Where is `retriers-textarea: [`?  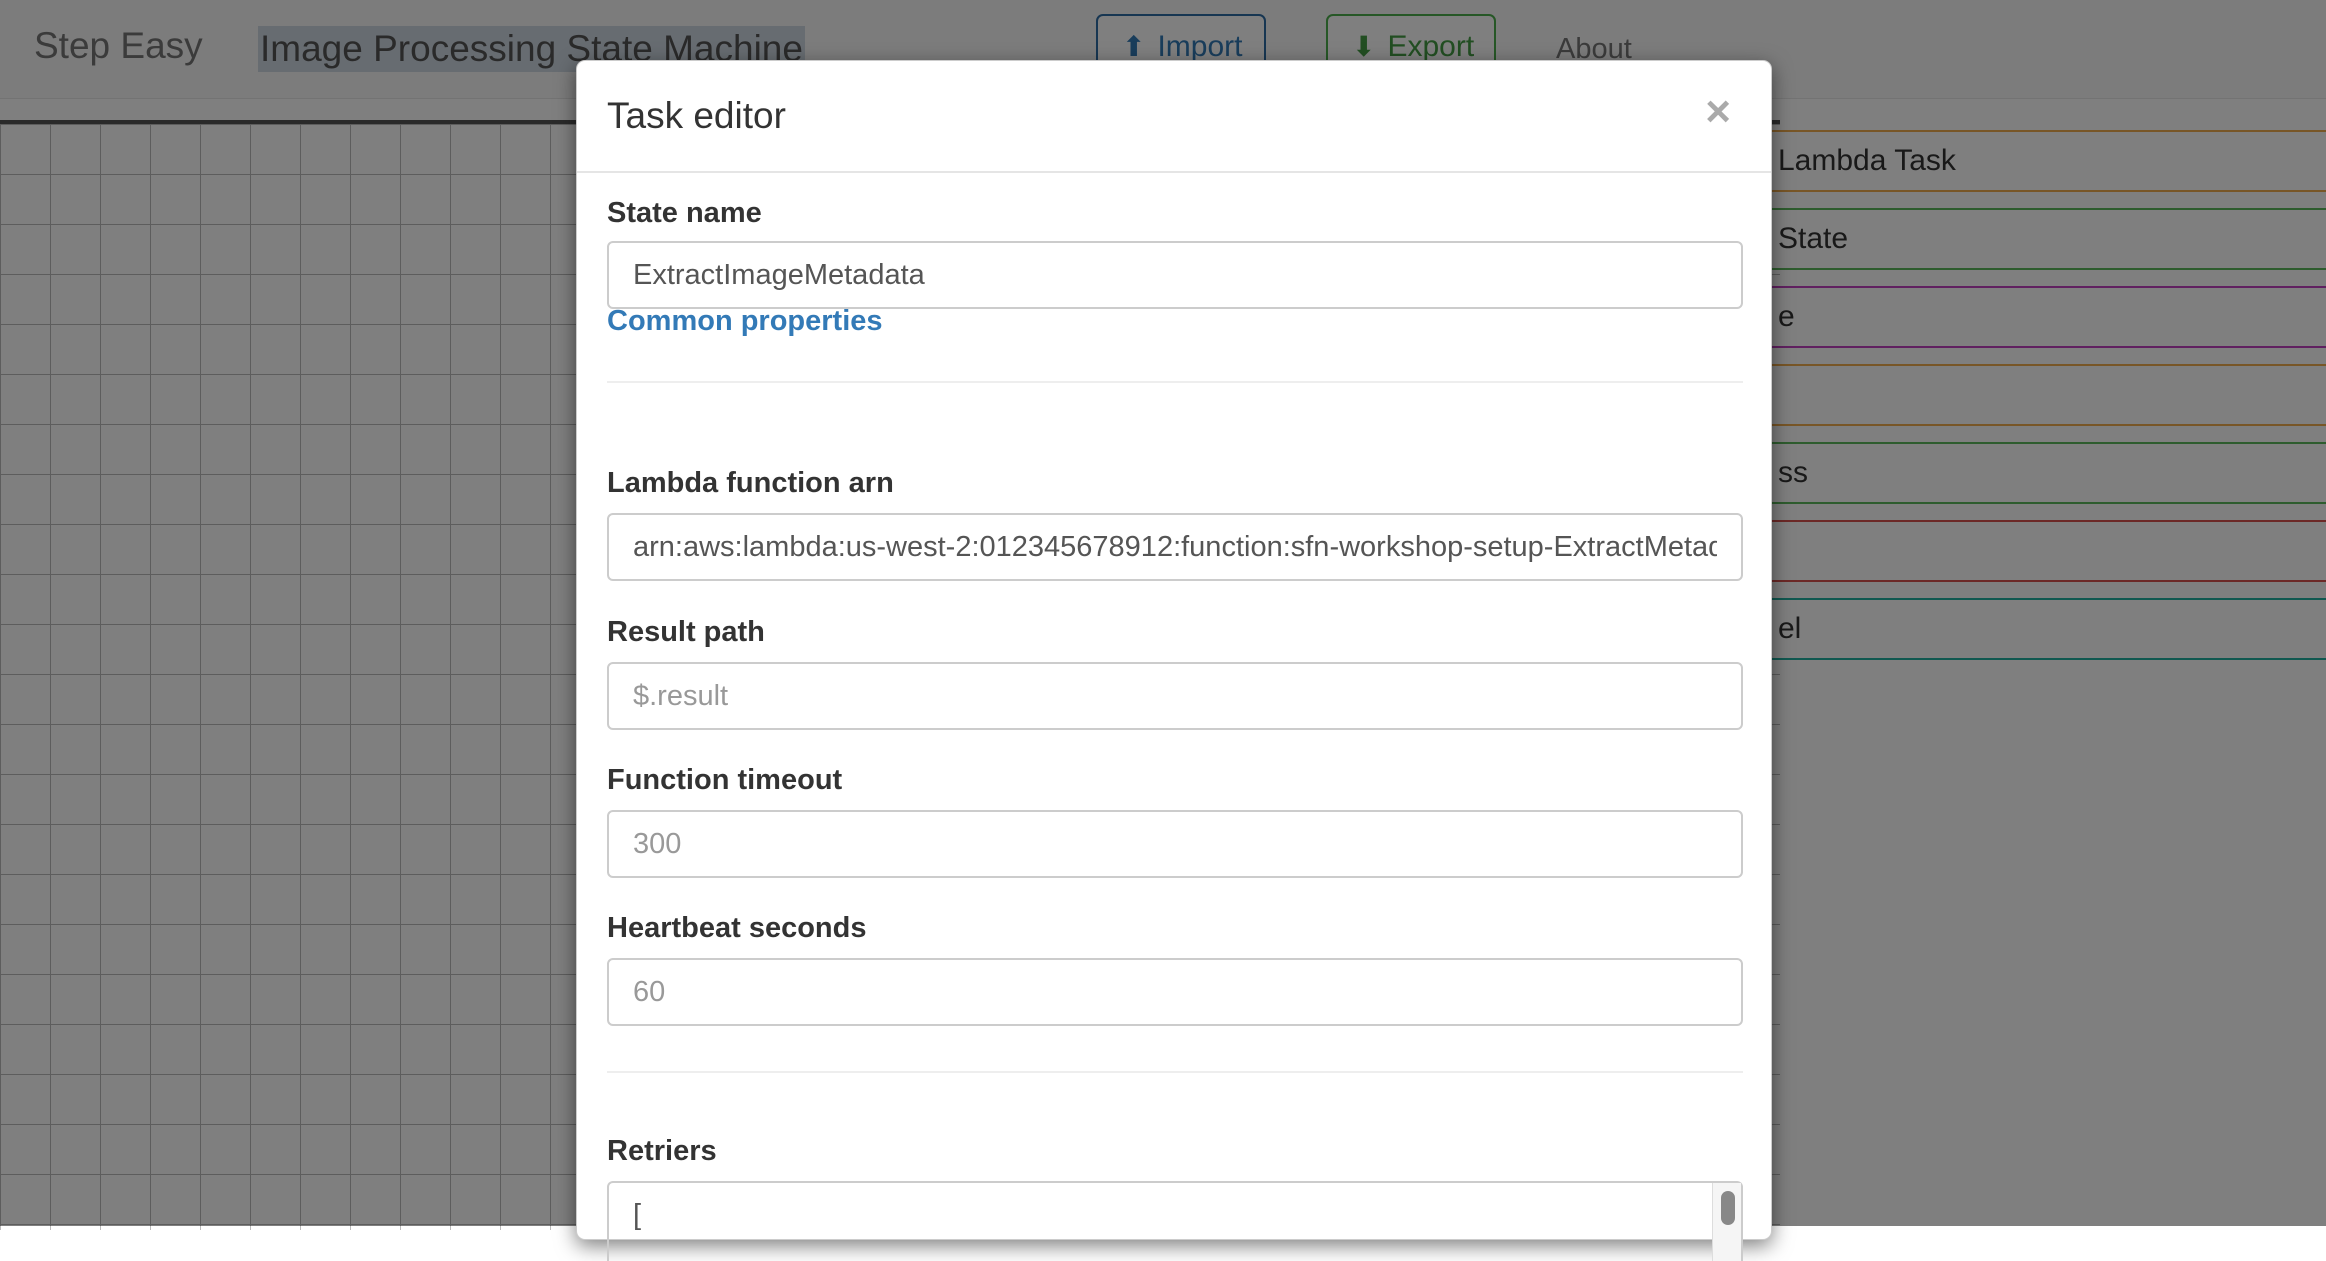
retriers-textarea: [ is located at coordinates (1175, 1221).